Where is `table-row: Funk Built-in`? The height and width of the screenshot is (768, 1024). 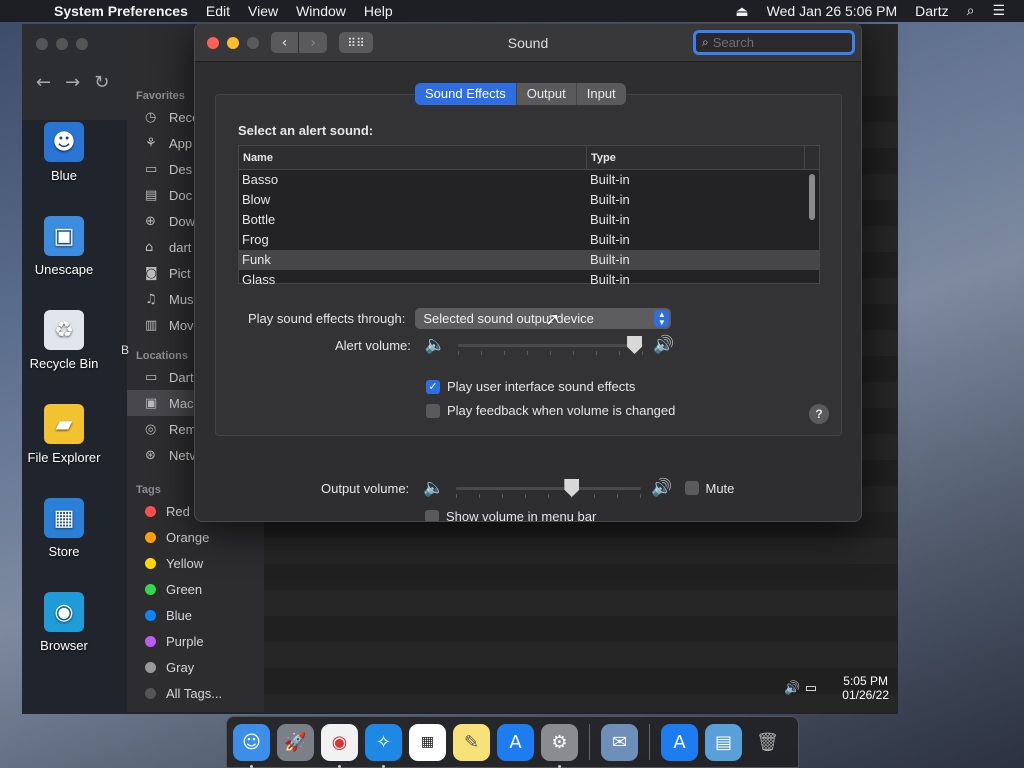 table-row: Funk Built-in is located at coordinates (529, 260).